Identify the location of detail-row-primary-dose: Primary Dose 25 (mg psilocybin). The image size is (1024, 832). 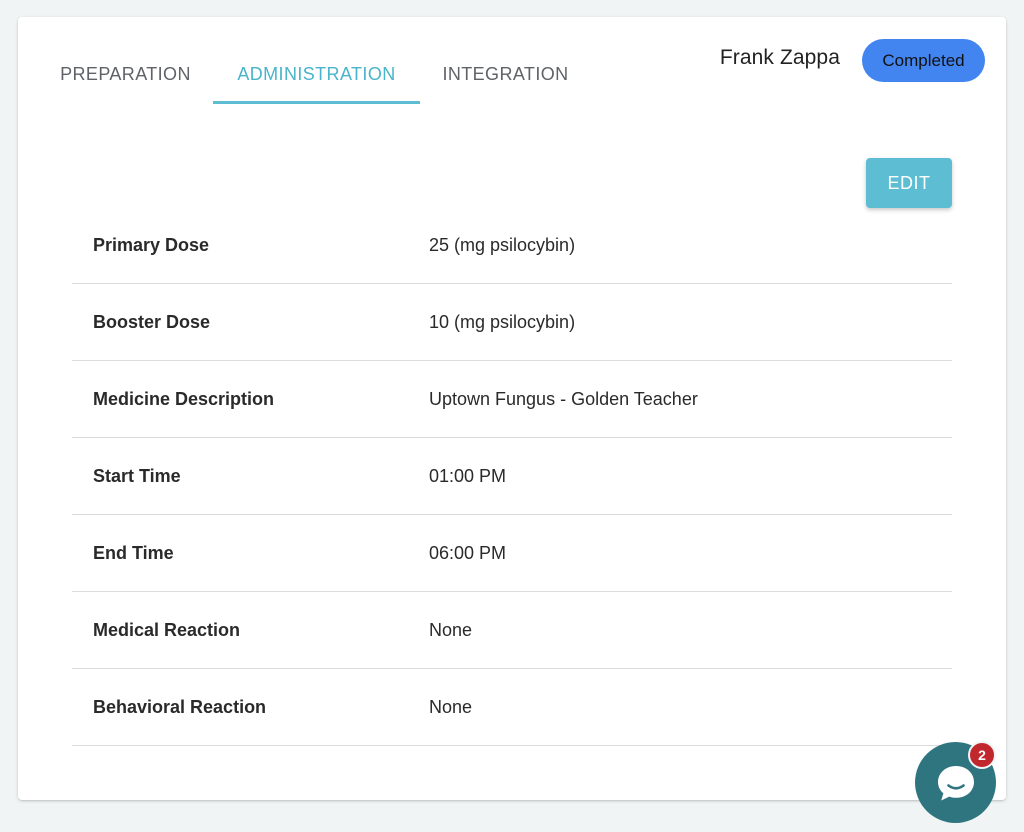
(512, 245).